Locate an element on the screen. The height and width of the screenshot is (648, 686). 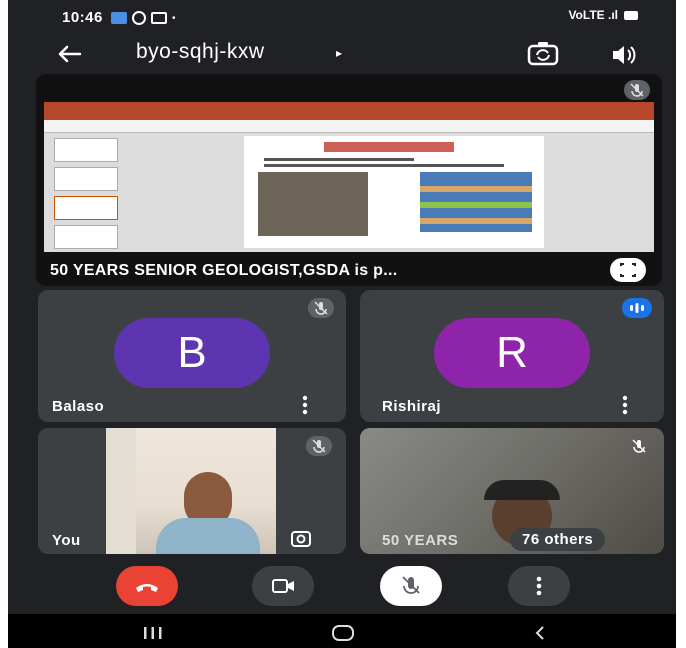
meeting-info-caret-icon: ▸ is located at coordinates (339, 53).